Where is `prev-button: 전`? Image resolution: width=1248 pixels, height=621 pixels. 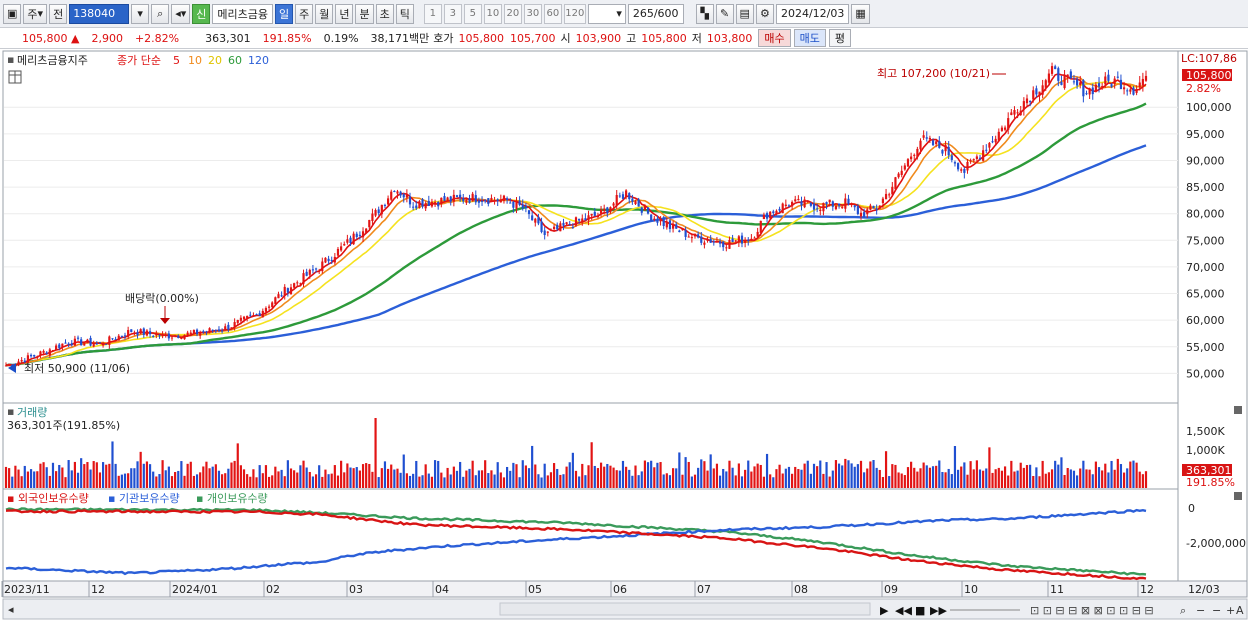
prev-button: 전 is located at coordinates (58, 13).